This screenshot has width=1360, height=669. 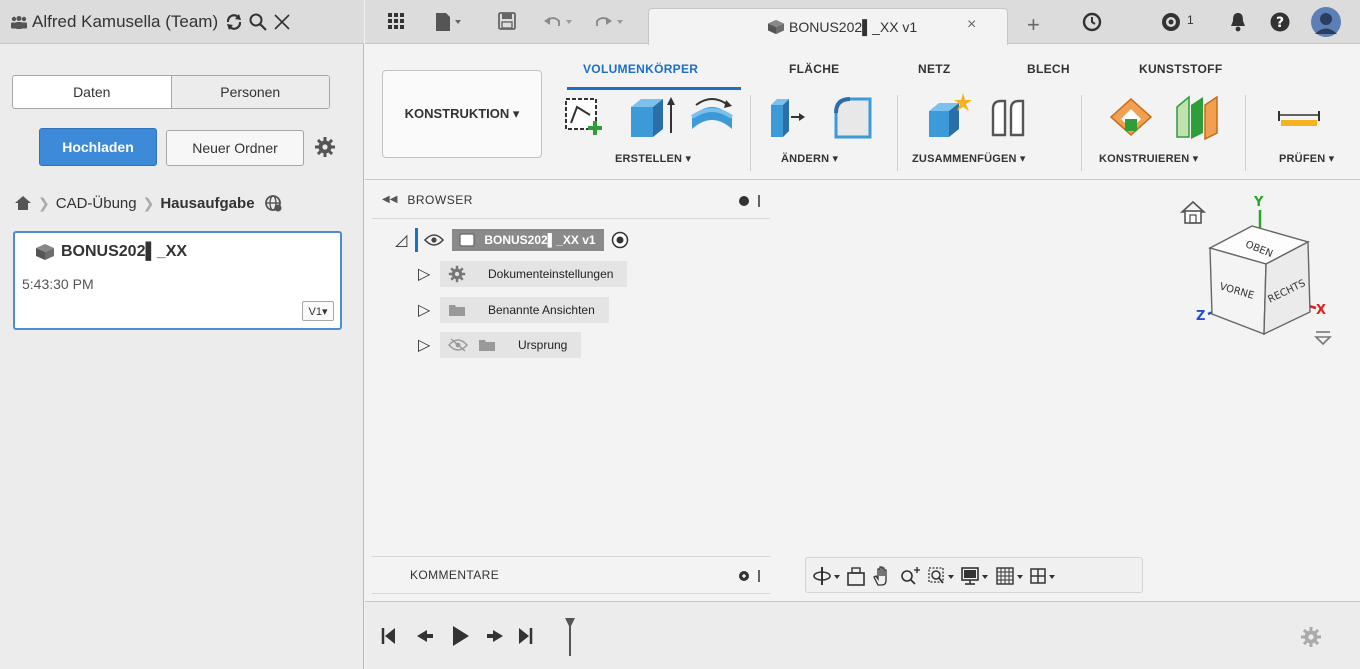 What do you see at coordinates (401, 240) in the screenshot?
I see `expand-triangle-icon: ◿` at bounding box center [401, 240].